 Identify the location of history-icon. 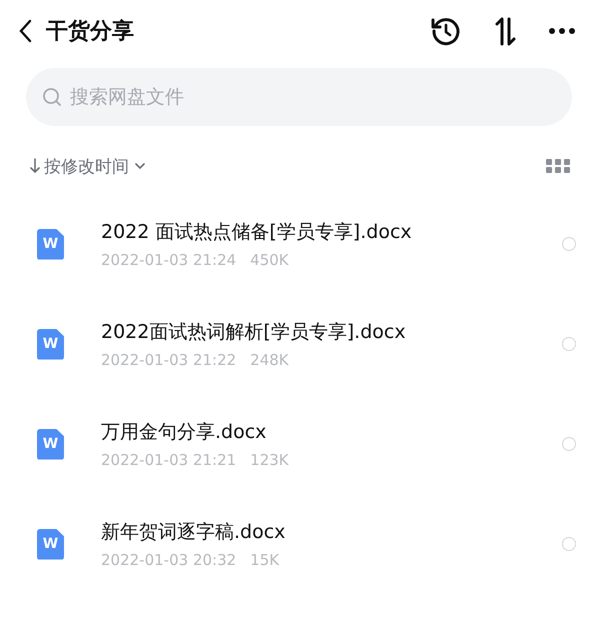
(446, 31).